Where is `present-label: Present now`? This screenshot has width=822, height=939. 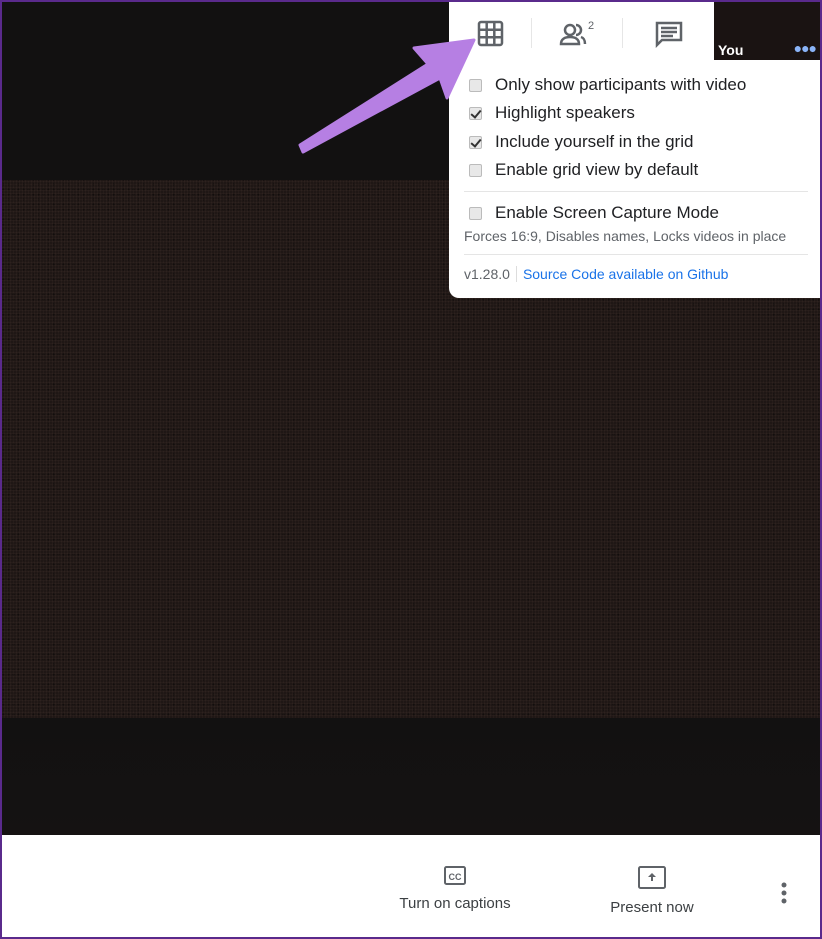
present-label: Present now is located at coordinates (652, 907).